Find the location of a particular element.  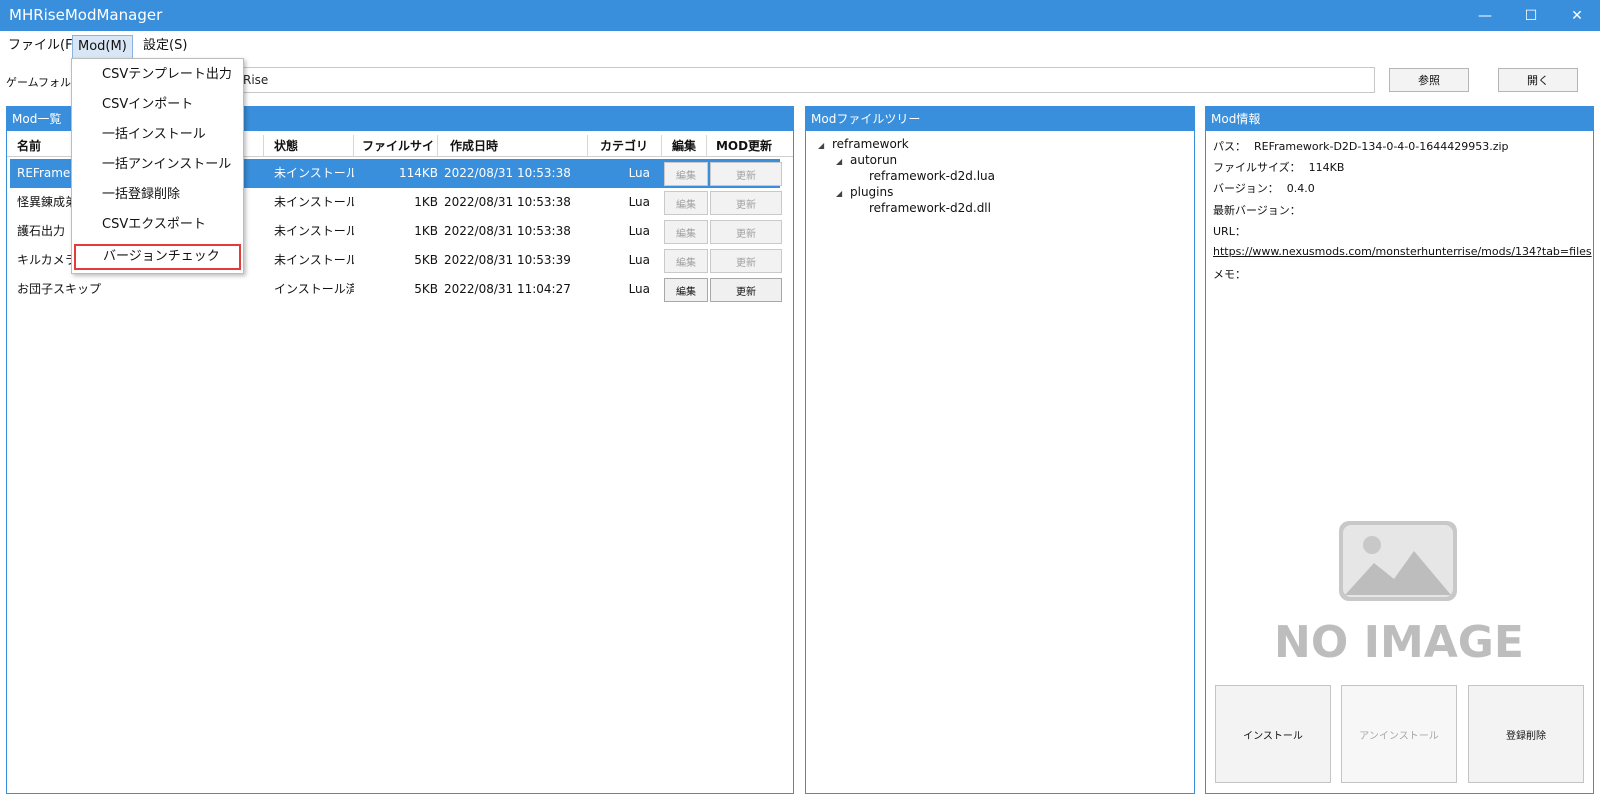

menu-item-csv-export: CSVエクスポート is located at coordinates (157, 225).